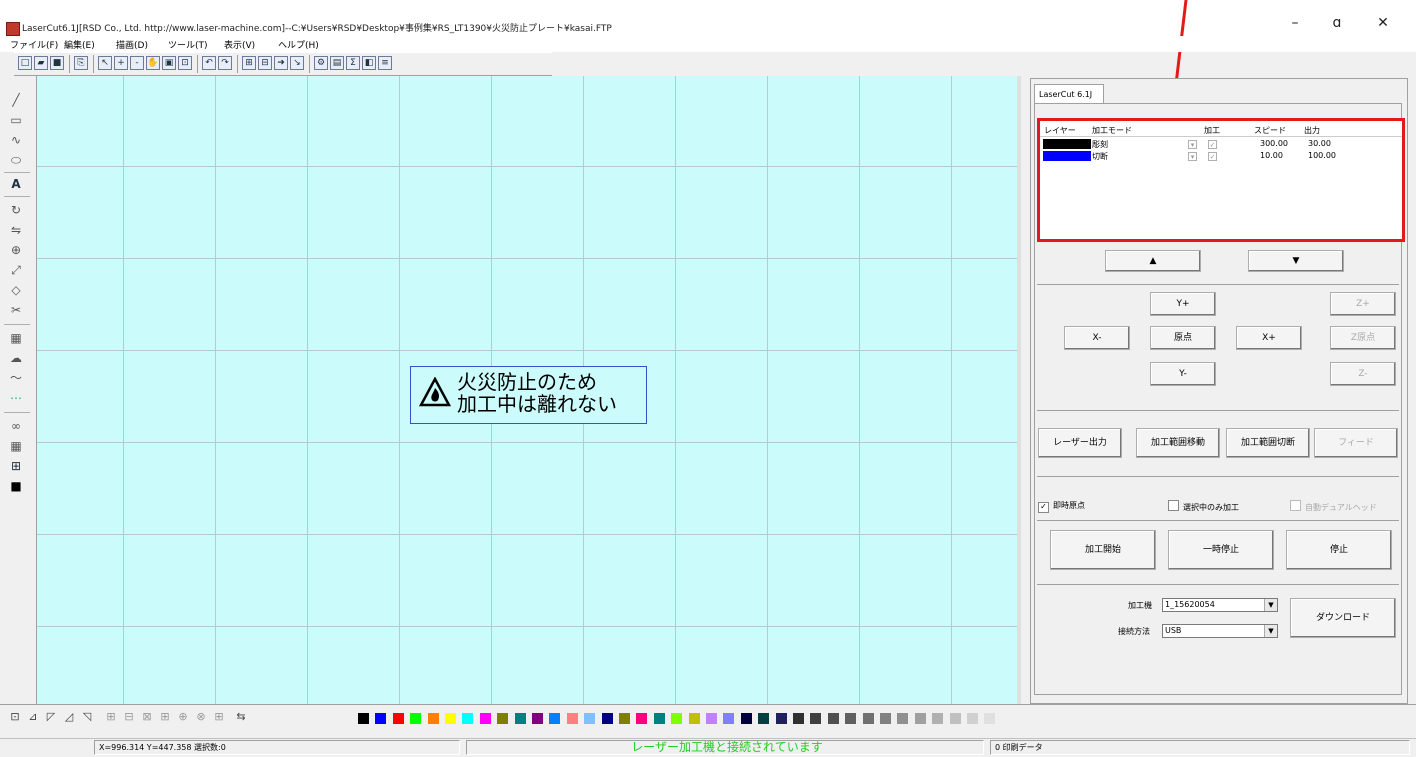  I want to click on selected-sign-object: 火災防止のため 加工中は離れない, so click(528, 395).